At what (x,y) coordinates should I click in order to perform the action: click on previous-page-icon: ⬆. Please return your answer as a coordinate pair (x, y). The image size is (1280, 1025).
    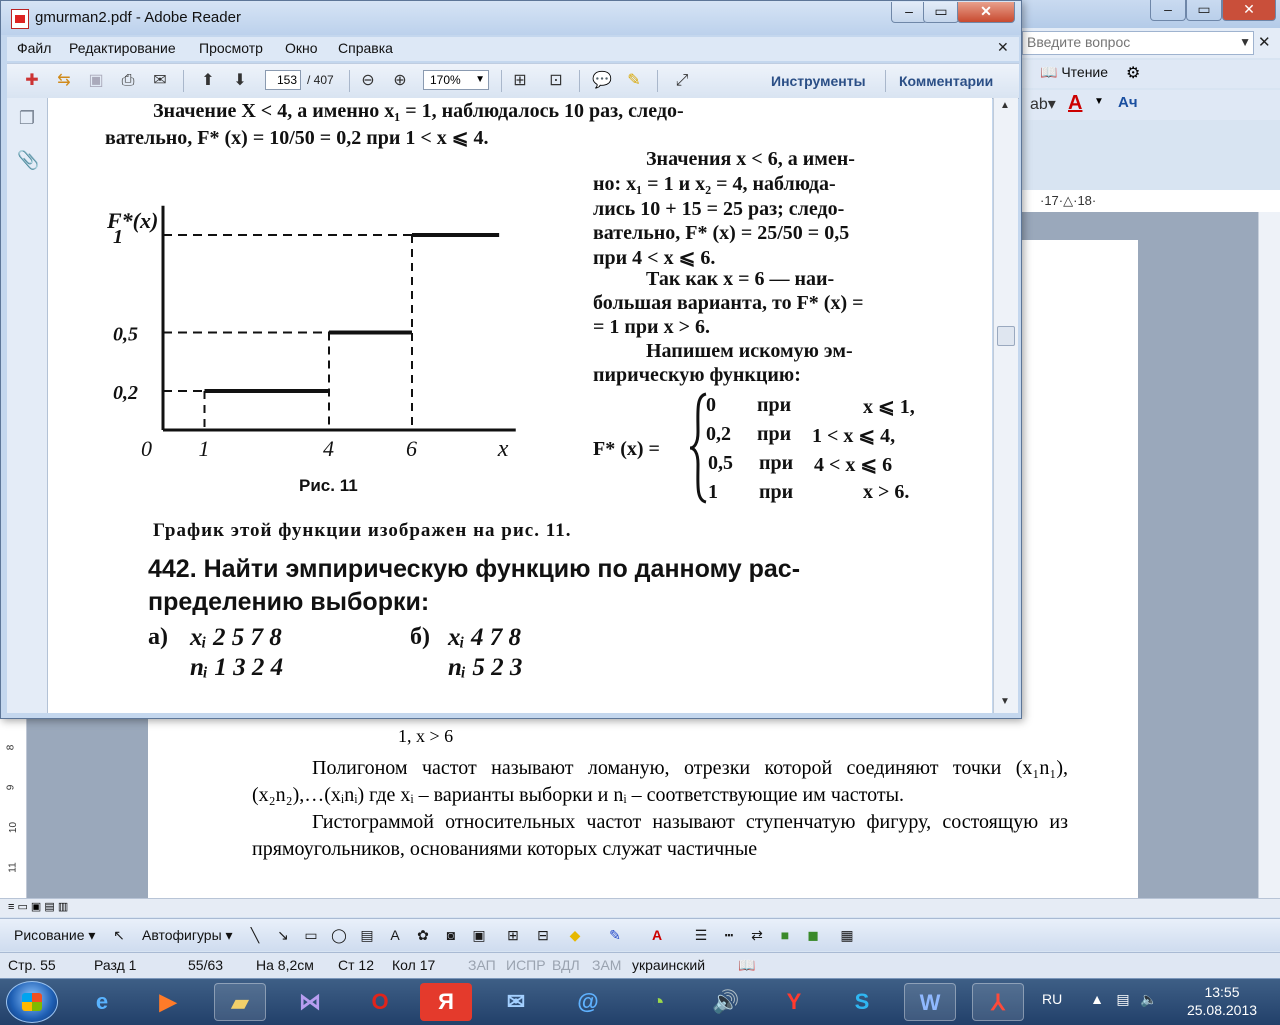
    Looking at the image, I should click on (208, 81).